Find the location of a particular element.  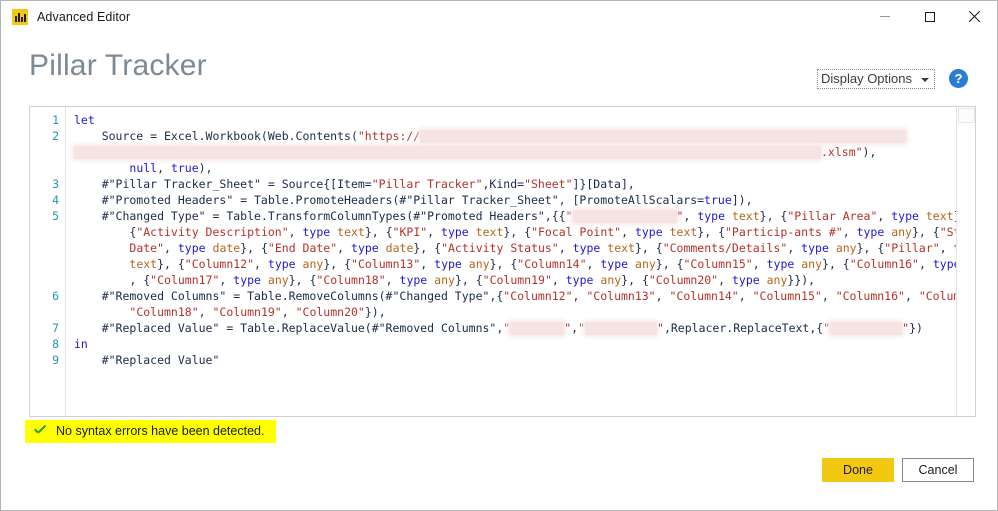

code-line: in is located at coordinates (524, 344).